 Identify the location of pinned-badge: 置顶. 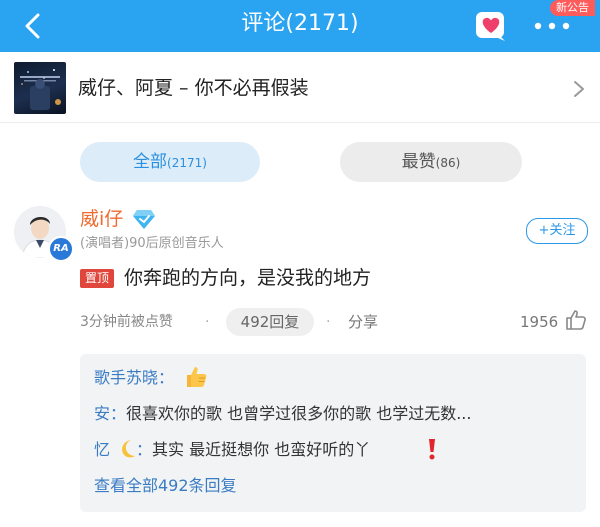
(97, 278).